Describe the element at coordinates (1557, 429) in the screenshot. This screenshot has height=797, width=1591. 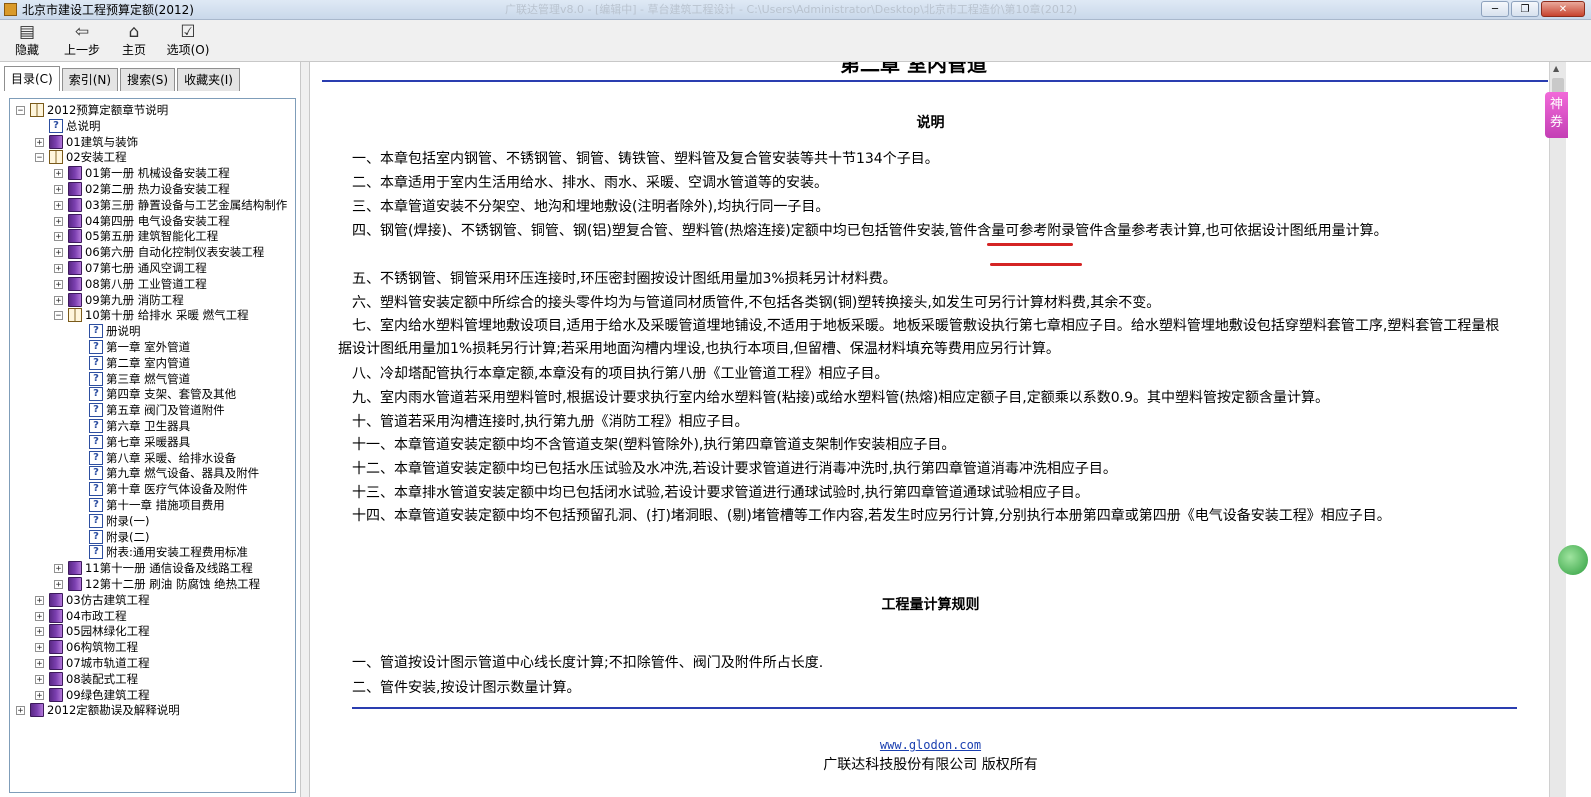
I see `content-scrollbar: ▲` at that location.